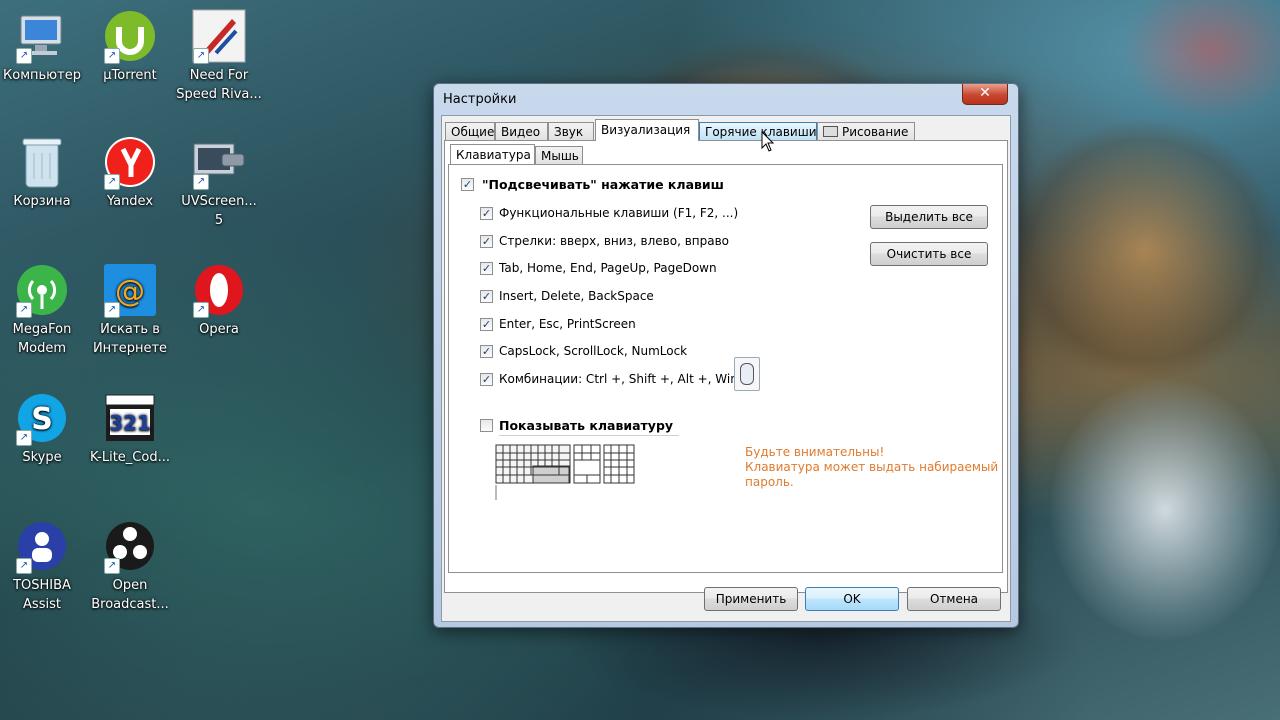 This screenshot has height=720, width=1280. Describe the element at coordinates (566, 475) in the screenshot. I see `keyboard-preview-icon` at that location.